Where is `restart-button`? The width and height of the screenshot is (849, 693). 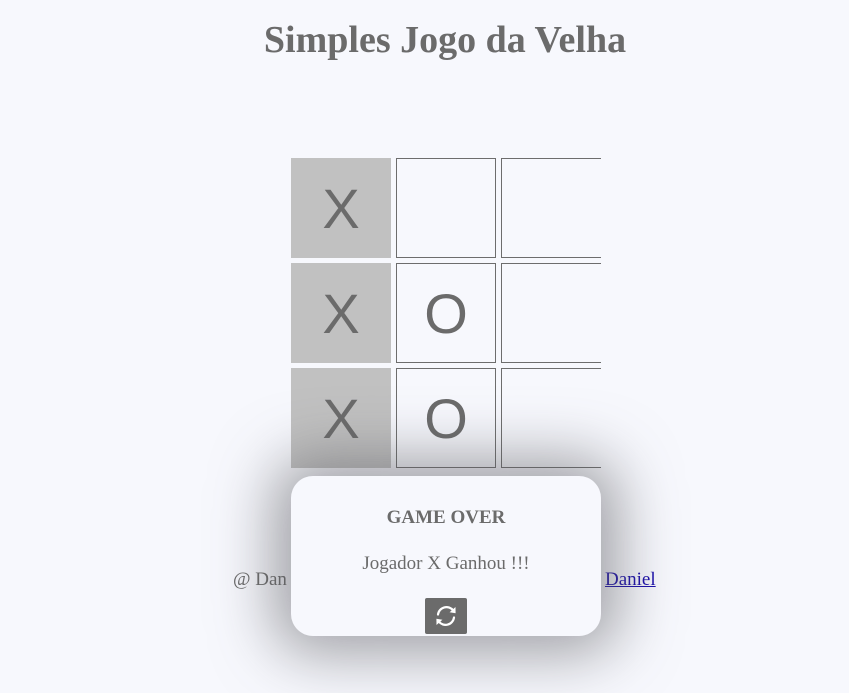
restart-button is located at coordinates (446, 616).